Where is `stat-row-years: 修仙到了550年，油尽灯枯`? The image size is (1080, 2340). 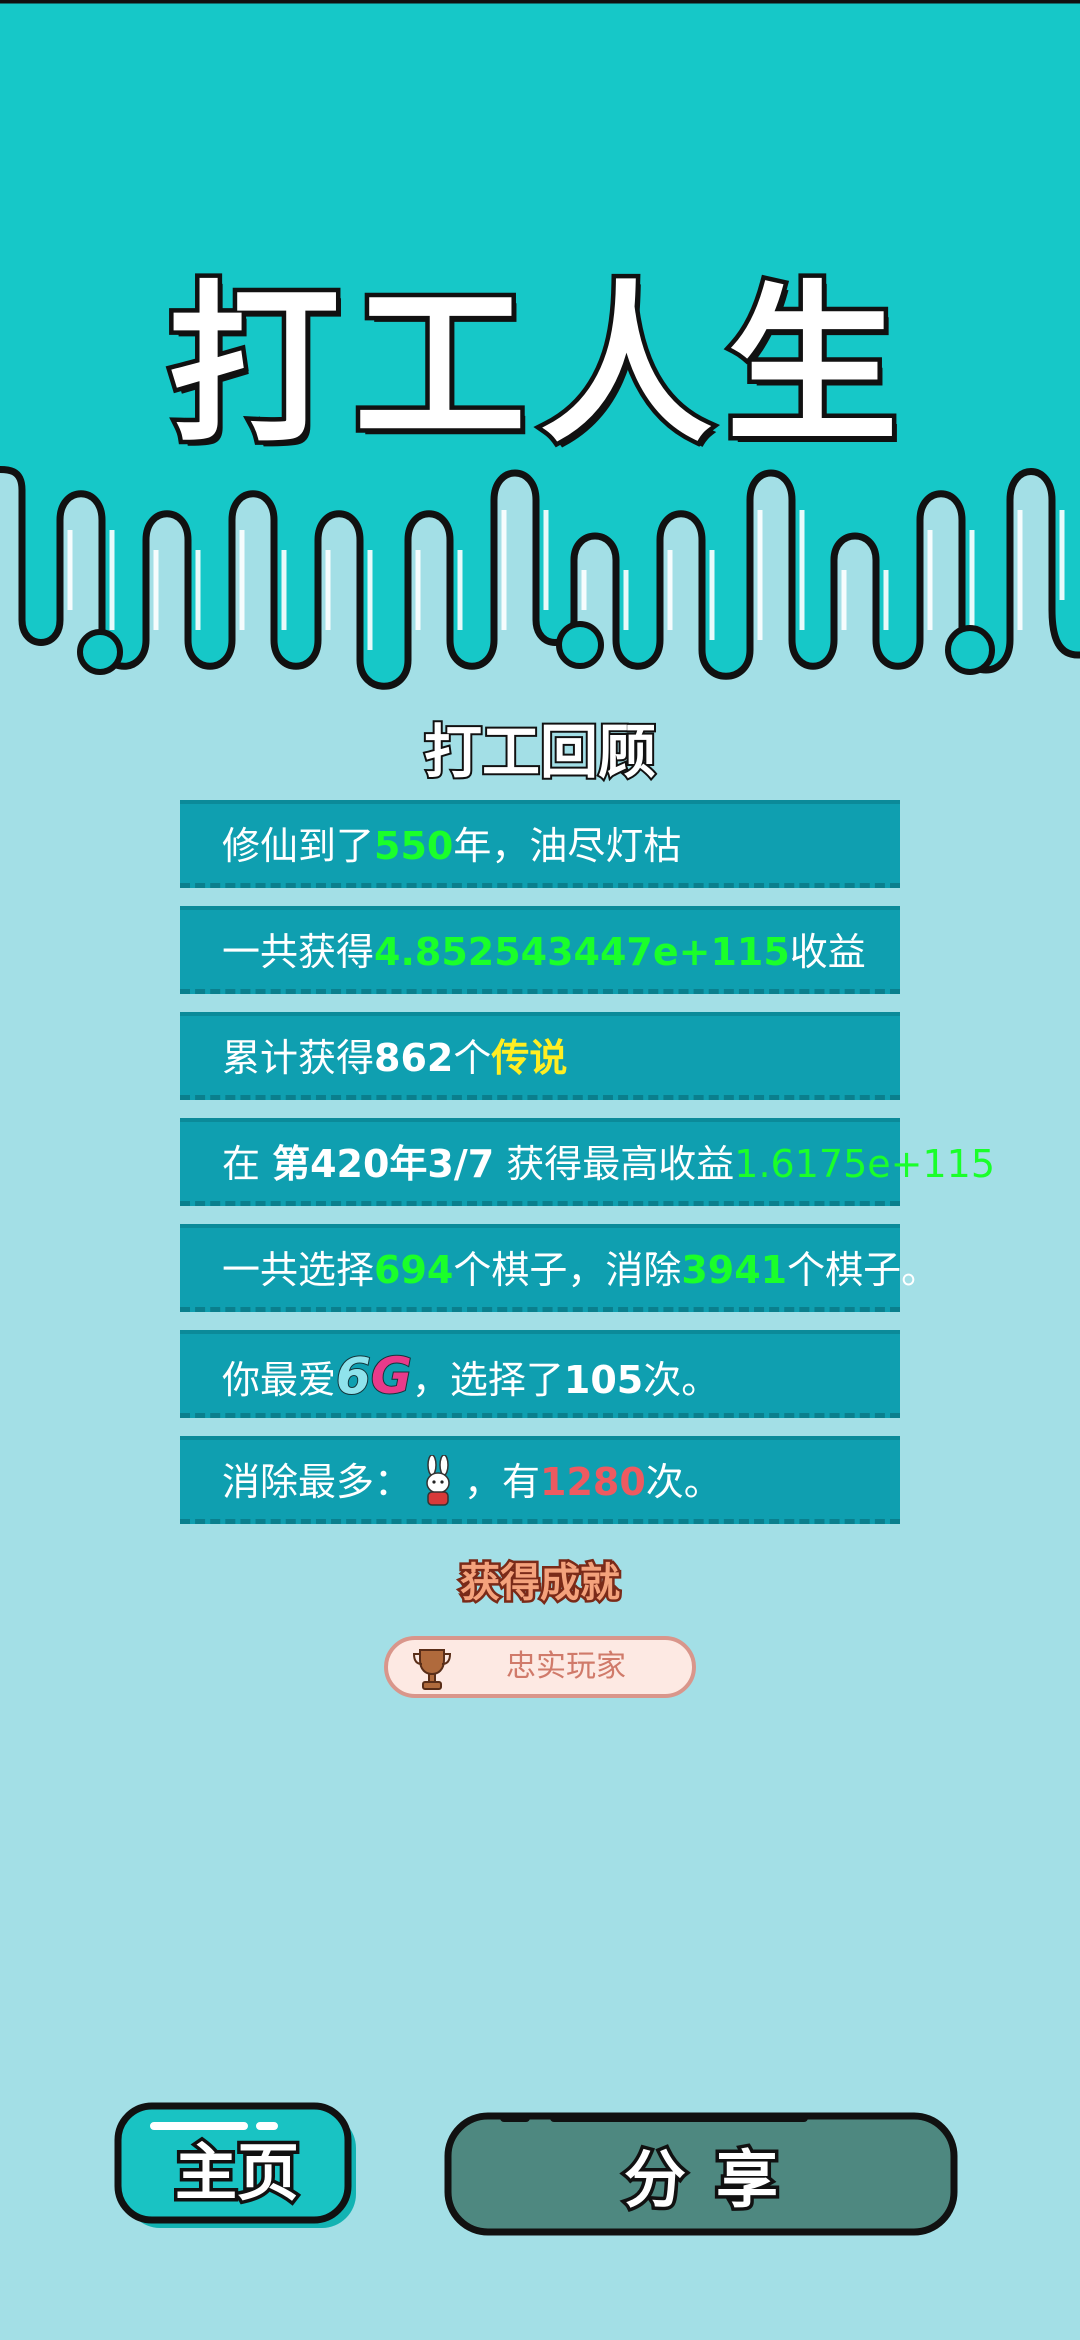
stat-row-years: 修仙到了550年，油尽灯枯 is located at coordinates (540, 844).